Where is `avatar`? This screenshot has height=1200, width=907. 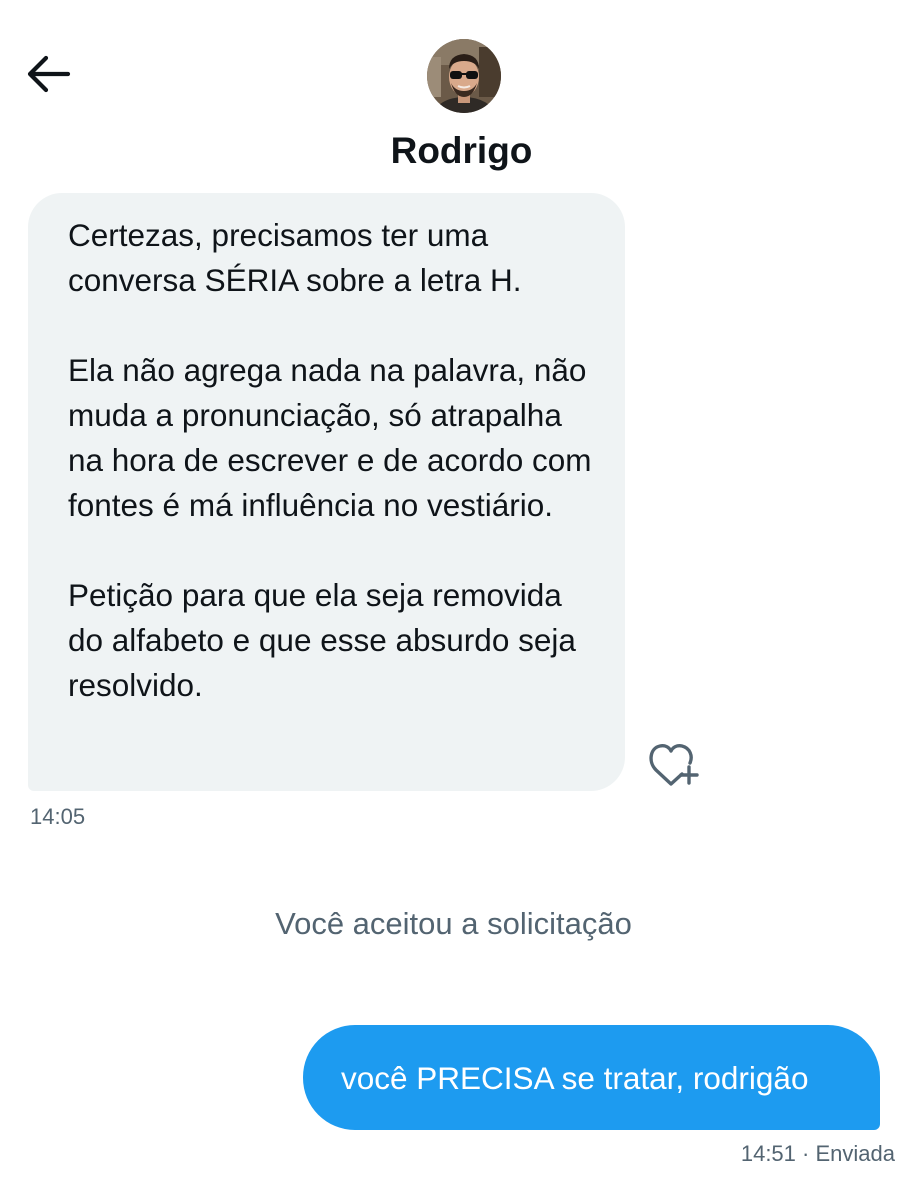
avatar is located at coordinates (464, 76).